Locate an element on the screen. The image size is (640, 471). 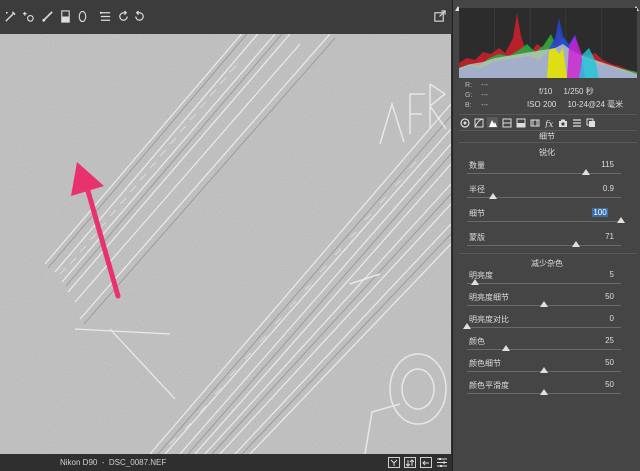
tab-effects-icon: fx is located at coordinates (548, 122).